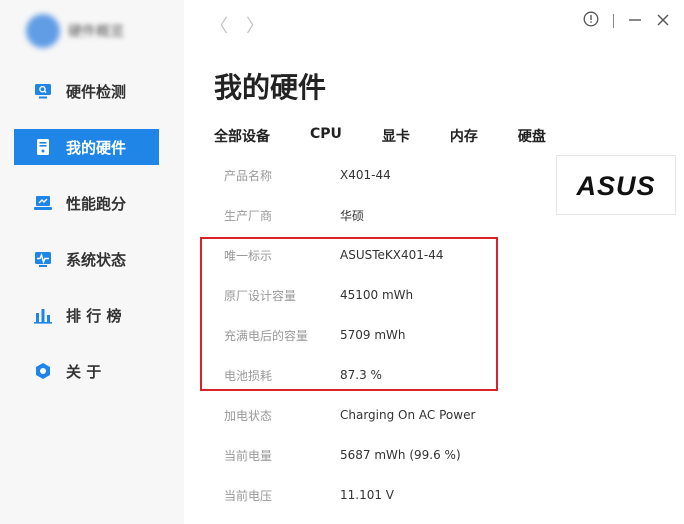  What do you see at coordinates (43, 259) in the screenshot?
I see `pulse-icon` at bounding box center [43, 259].